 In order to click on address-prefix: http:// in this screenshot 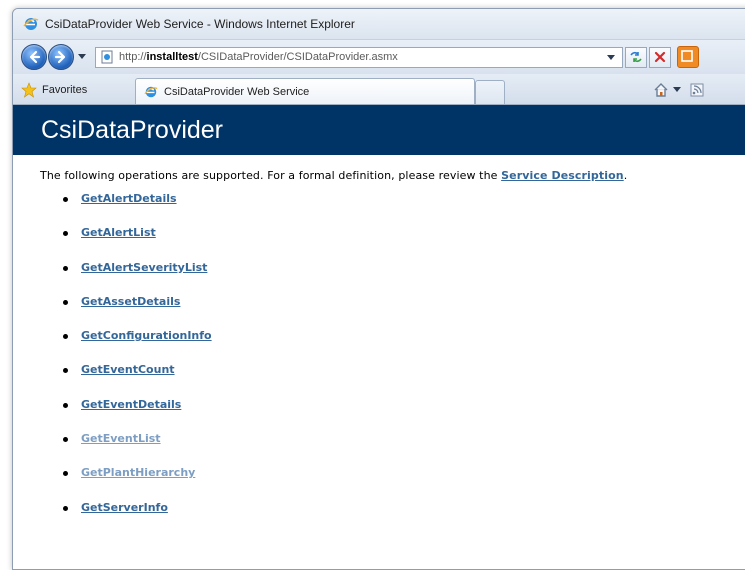, I will do `click(133, 57)`.